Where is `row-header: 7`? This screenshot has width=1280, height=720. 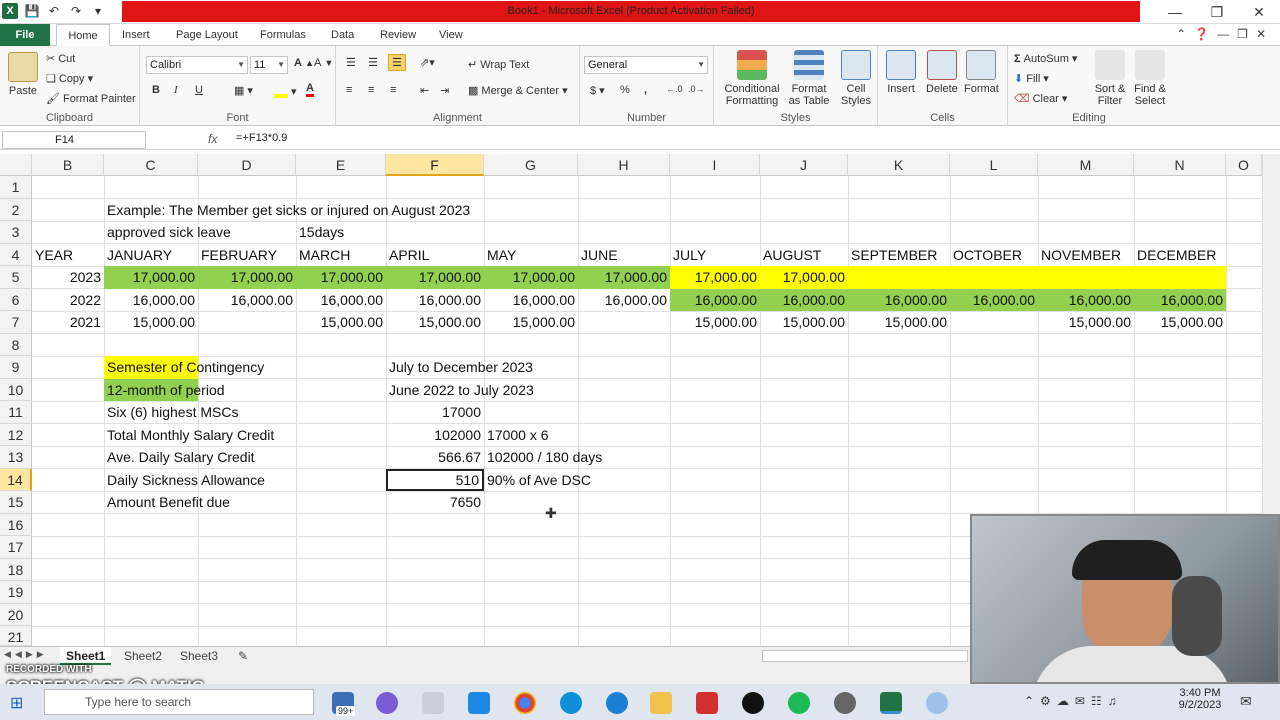 row-header: 7 is located at coordinates (16, 322).